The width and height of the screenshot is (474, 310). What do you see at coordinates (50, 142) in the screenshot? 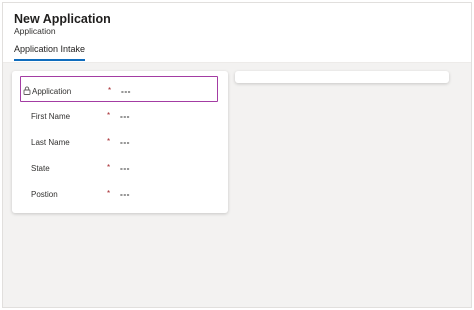
I see `field-label-last-name: Last Name` at bounding box center [50, 142].